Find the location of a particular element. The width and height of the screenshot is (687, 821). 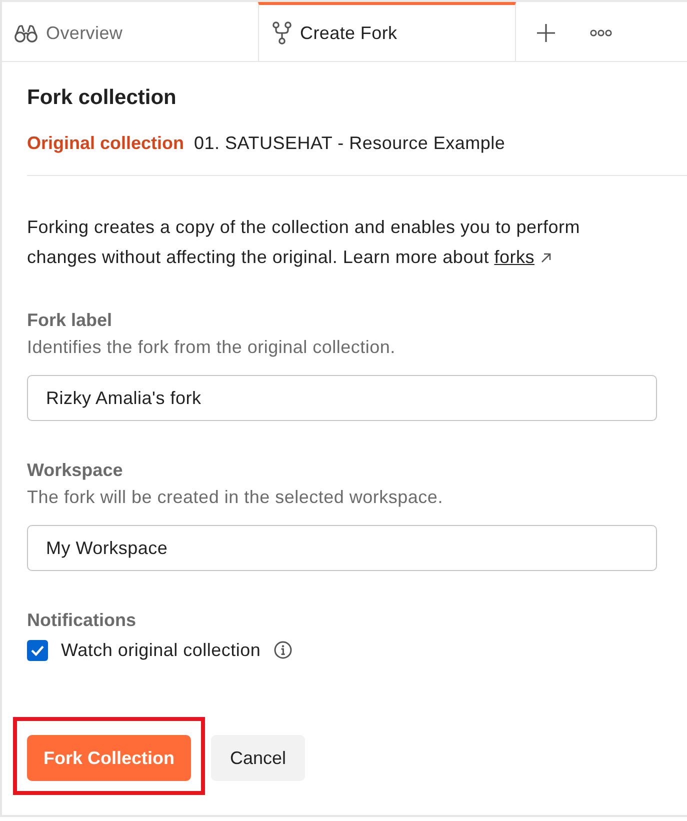

text-input: Rizky Amalia's fork is located at coordinates (342, 398).